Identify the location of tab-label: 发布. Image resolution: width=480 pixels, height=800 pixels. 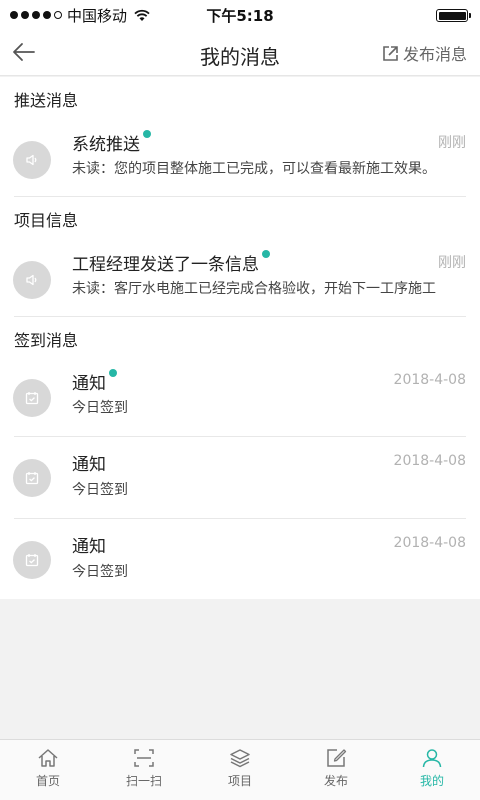
(335, 781).